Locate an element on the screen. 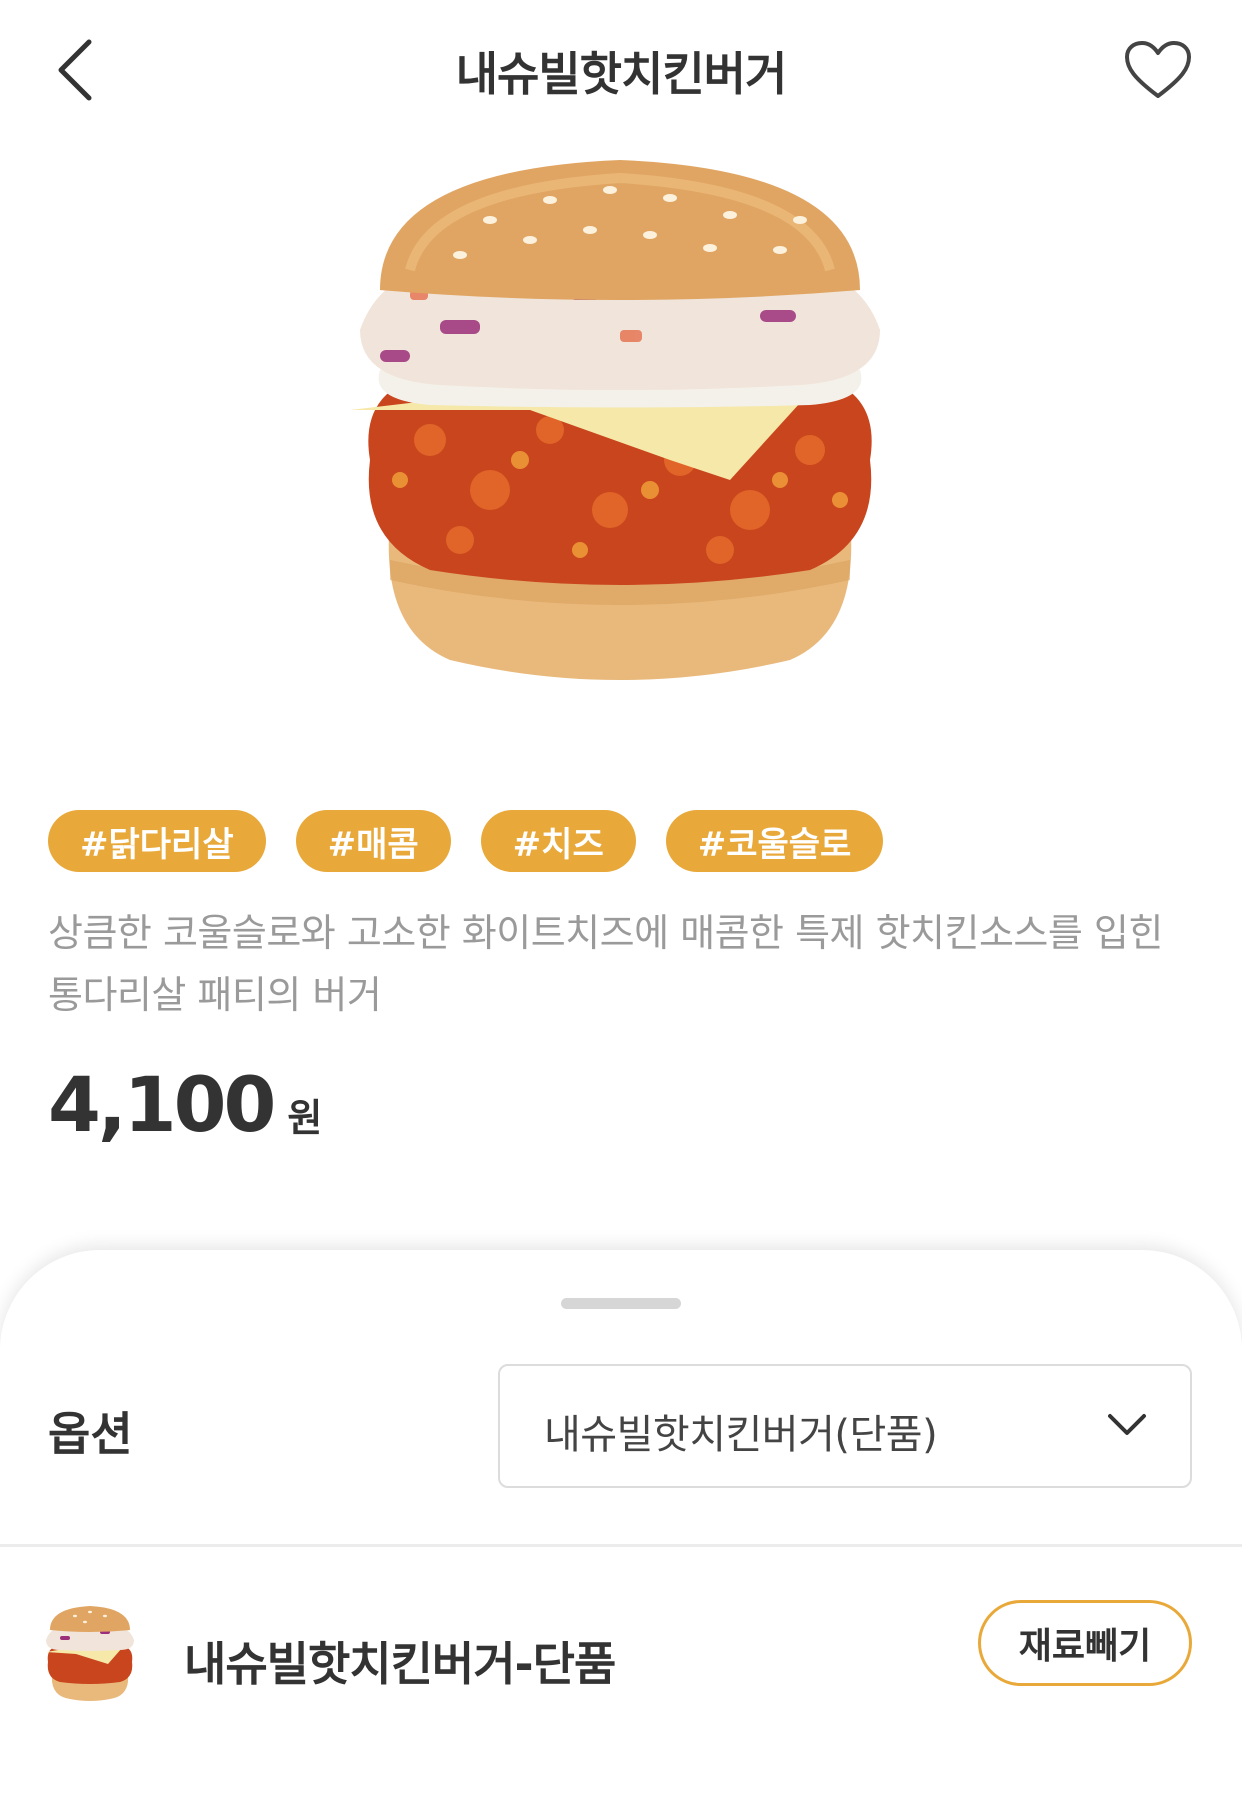 Image resolution: width=1242 pixels, height=1810 pixels. burger-thumbnail is located at coordinates (90, 1653).